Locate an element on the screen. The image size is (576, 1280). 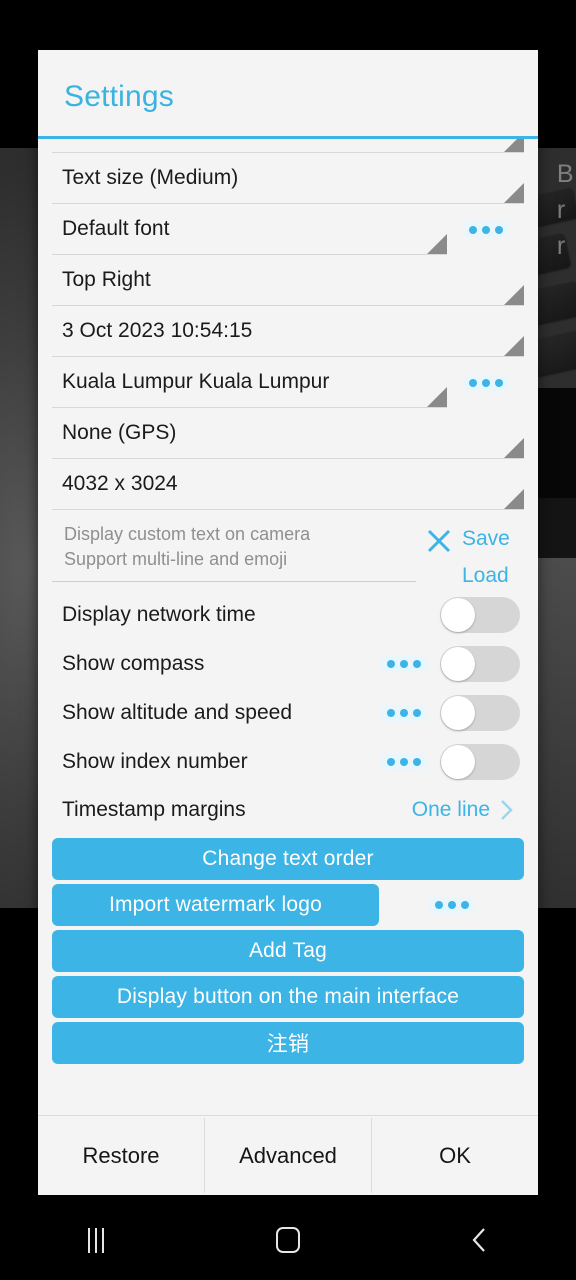
display-button-on-main-interface-button: Display button on the main interface is located at coordinates (288, 997).